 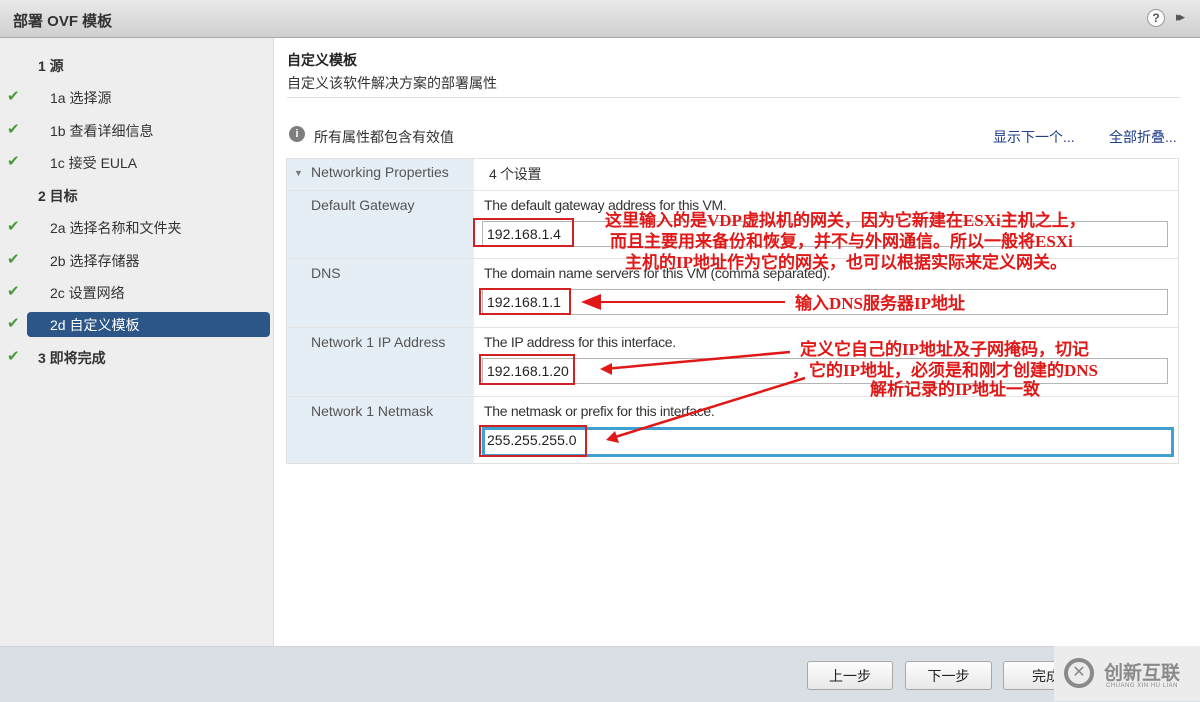 What do you see at coordinates (955, 389) in the screenshot?
I see `annotation-ip-line-3: 解析记录的IP地址一致` at bounding box center [955, 389].